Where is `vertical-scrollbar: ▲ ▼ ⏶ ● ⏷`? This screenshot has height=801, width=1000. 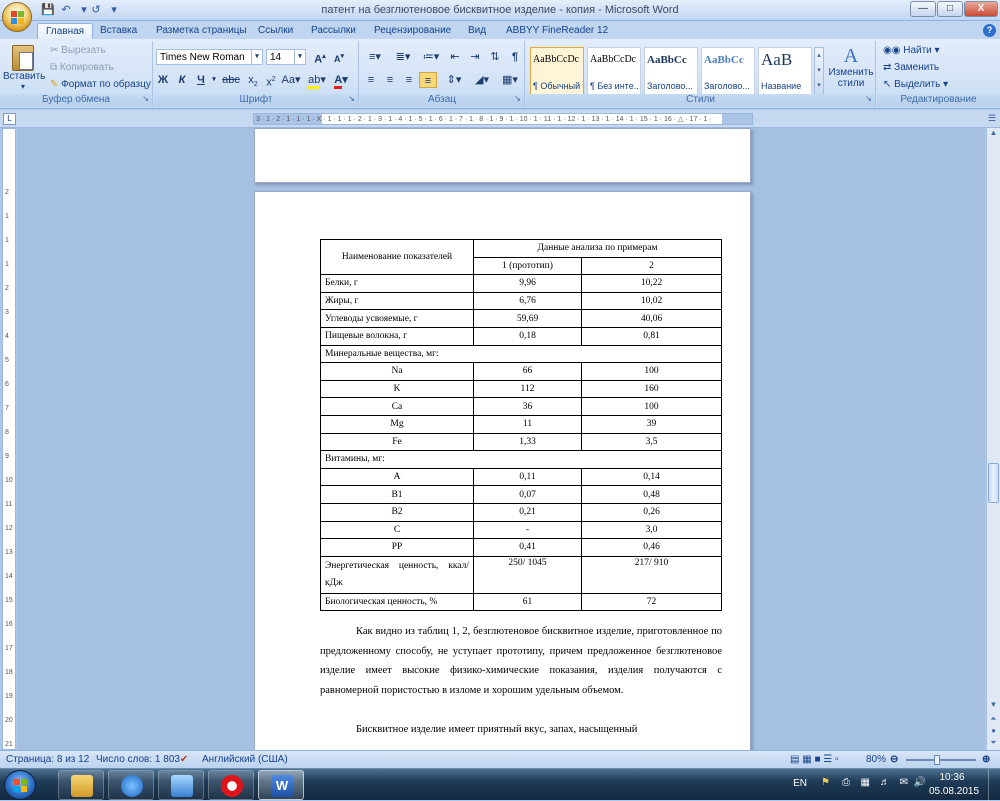
vertical-scrollbar: ▲ ▼ ⏶ ● ⏷ is located at coordinates (993, 439).